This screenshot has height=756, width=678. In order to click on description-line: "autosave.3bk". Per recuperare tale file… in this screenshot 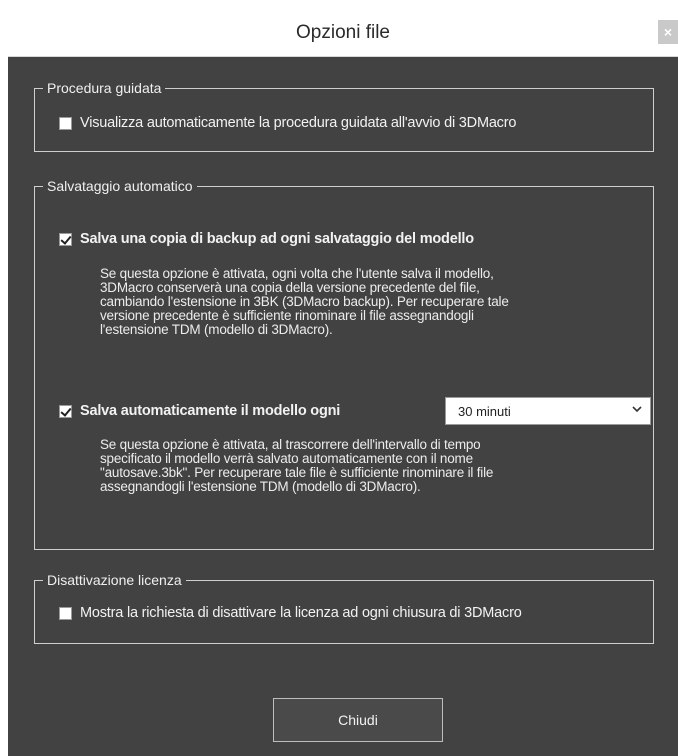, I will do `click(297, 472)`.